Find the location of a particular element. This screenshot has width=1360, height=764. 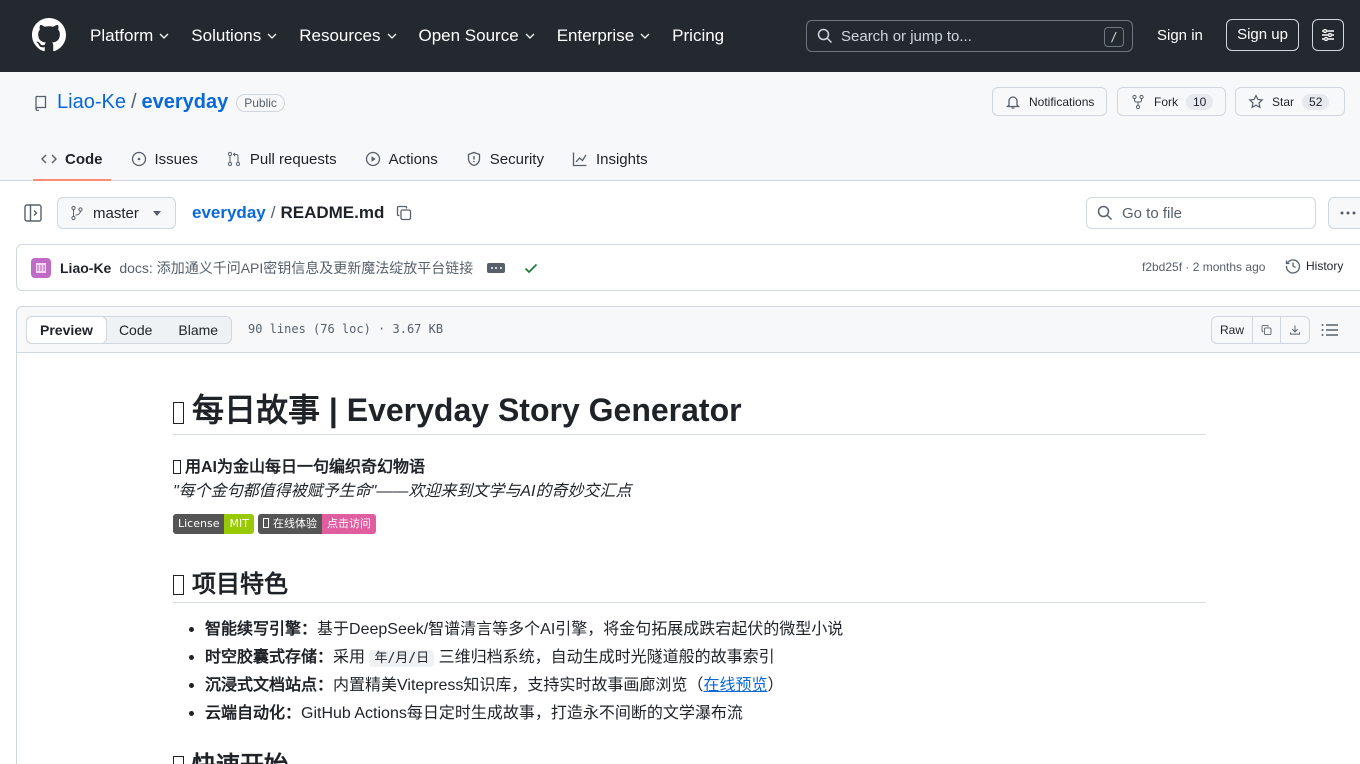

view-mode-toggle: Preview Code Blame is located at coordinates (129, 330).